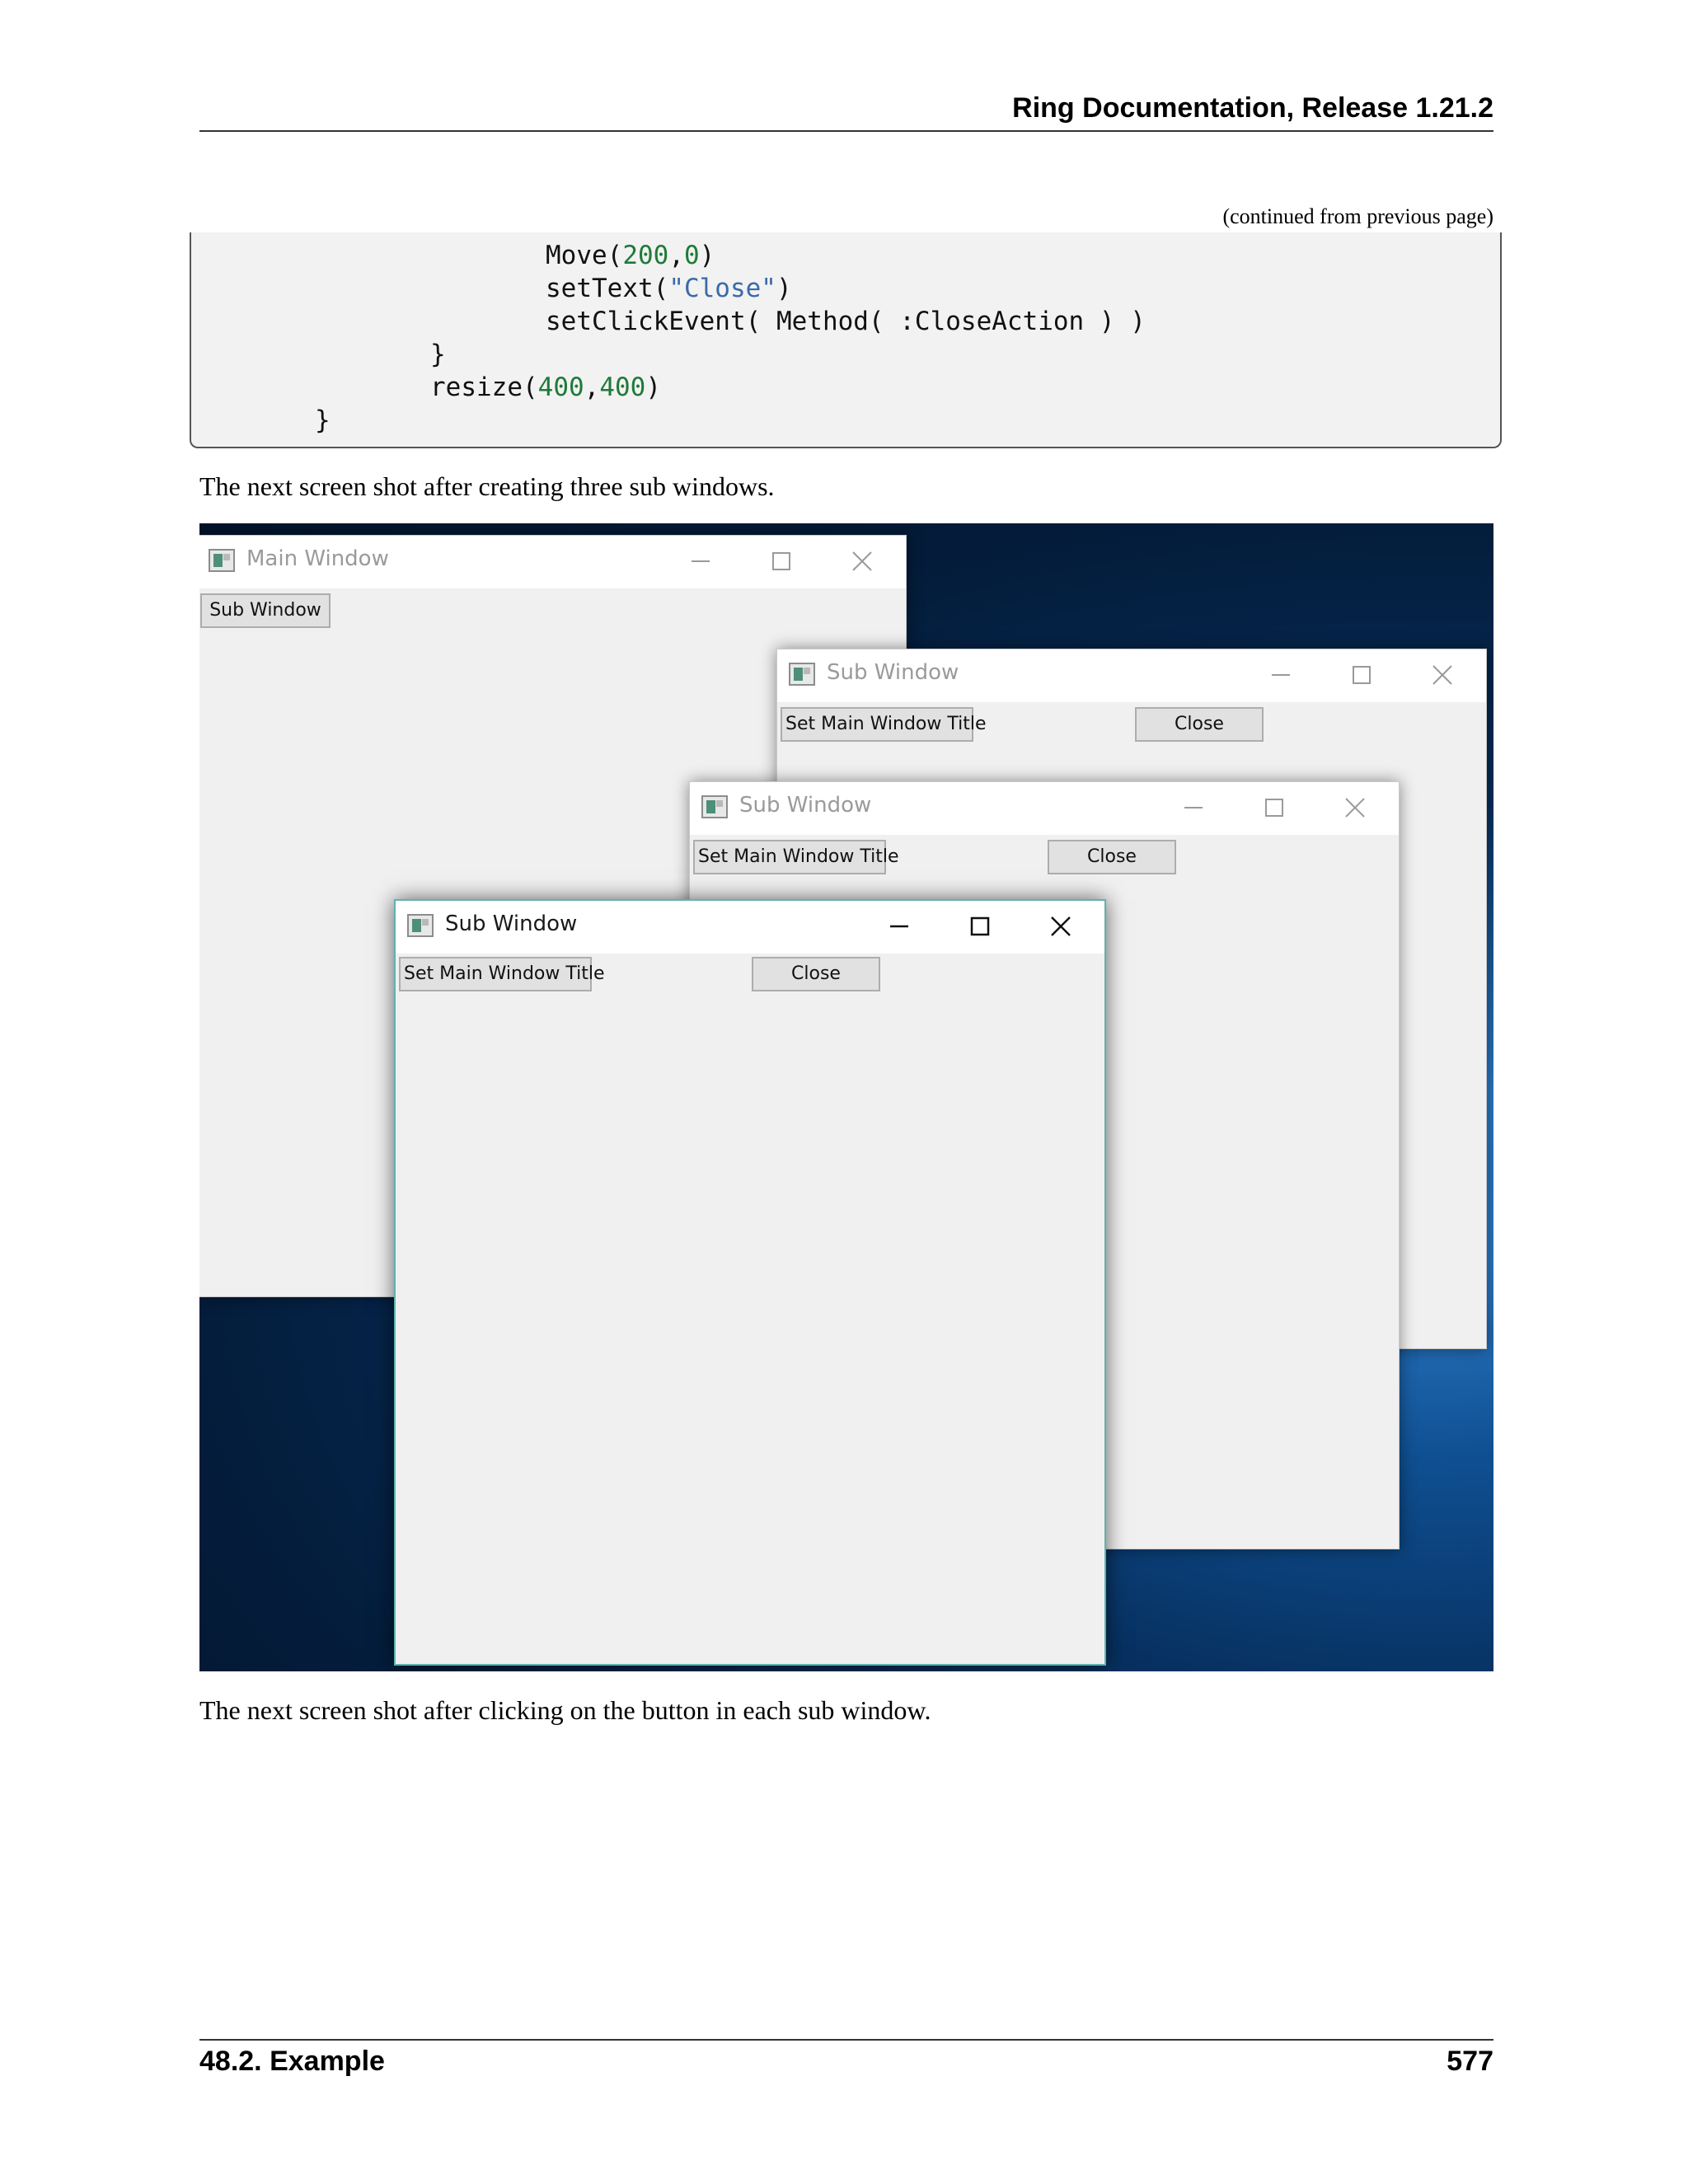  Describe the element at coordinates (545, 387) in the screenshot. I see `code-line-5: resize(400,400)` at that location.